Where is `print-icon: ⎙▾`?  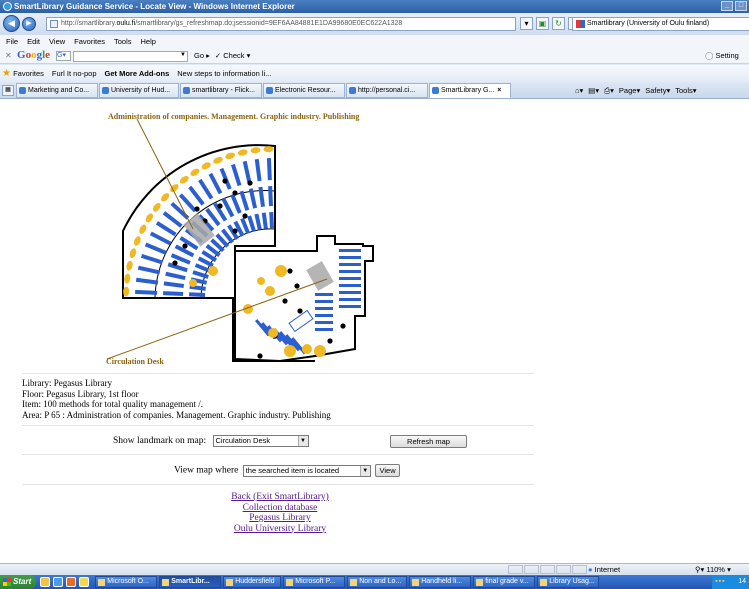
print-icon: ⎙▾ is located at coordinates (609, 90).